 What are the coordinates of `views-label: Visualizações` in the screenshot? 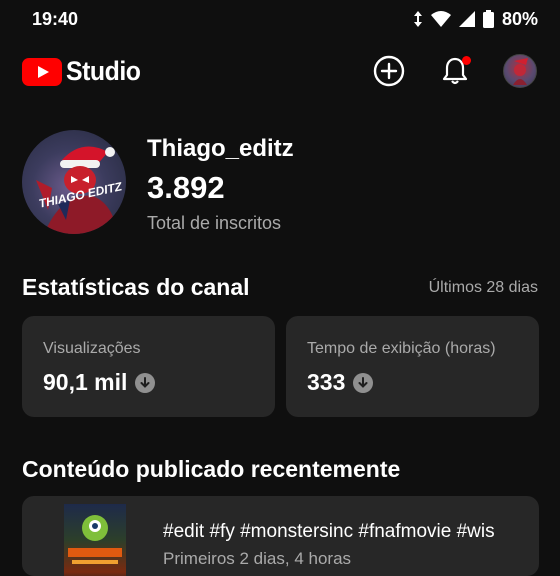 It's located at (92, 348).